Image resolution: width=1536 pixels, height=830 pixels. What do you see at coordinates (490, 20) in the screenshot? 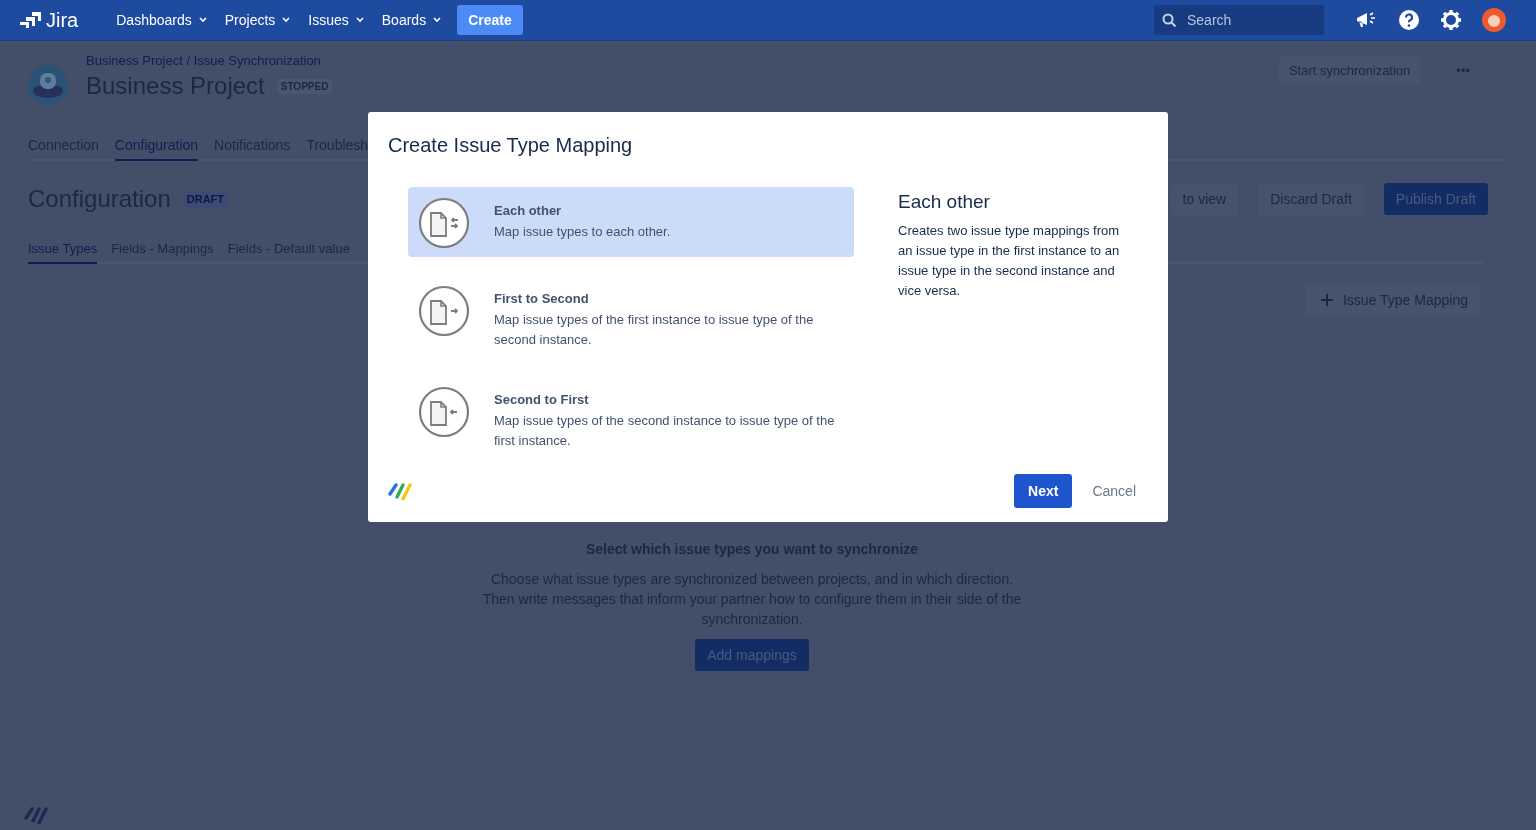
I see `create-button: Create` at bounding box center [490, 20].